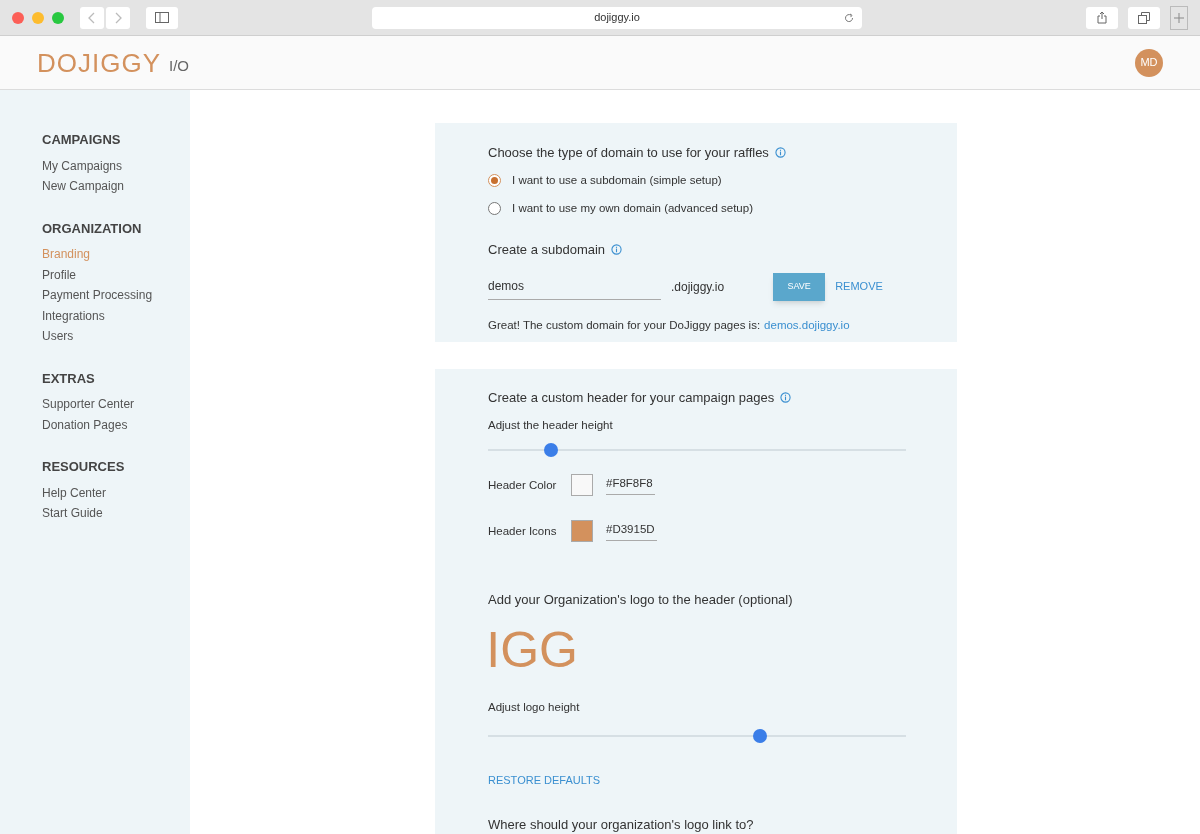  Describe the element at coordinates (631, 397) in the screenshot. I see `section-title: Create a custom header for your campaign pages` at that location.